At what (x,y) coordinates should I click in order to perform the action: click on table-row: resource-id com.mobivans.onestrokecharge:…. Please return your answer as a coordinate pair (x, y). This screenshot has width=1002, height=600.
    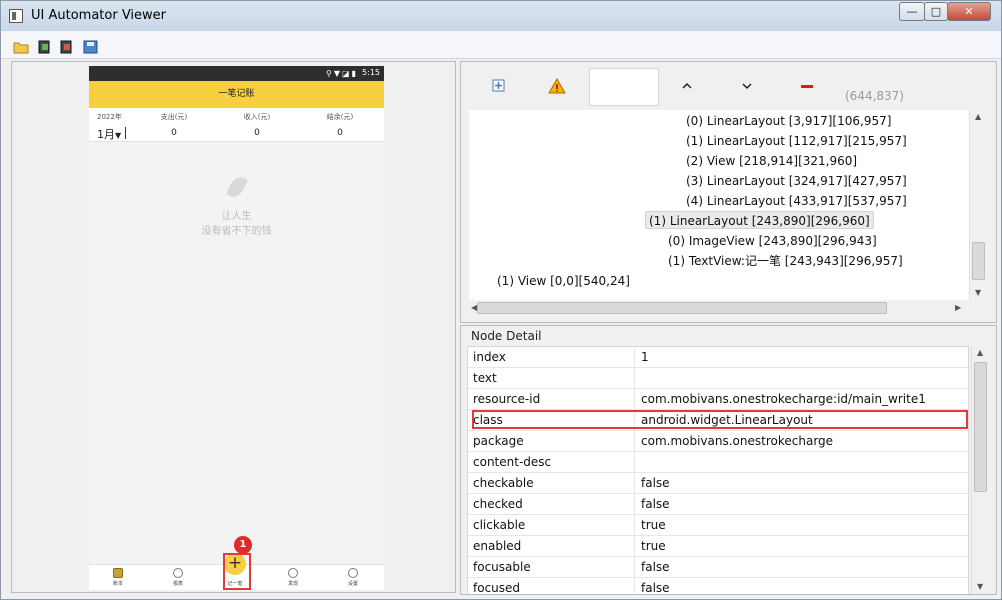
    Looking at the image, I should click on (718, 399).